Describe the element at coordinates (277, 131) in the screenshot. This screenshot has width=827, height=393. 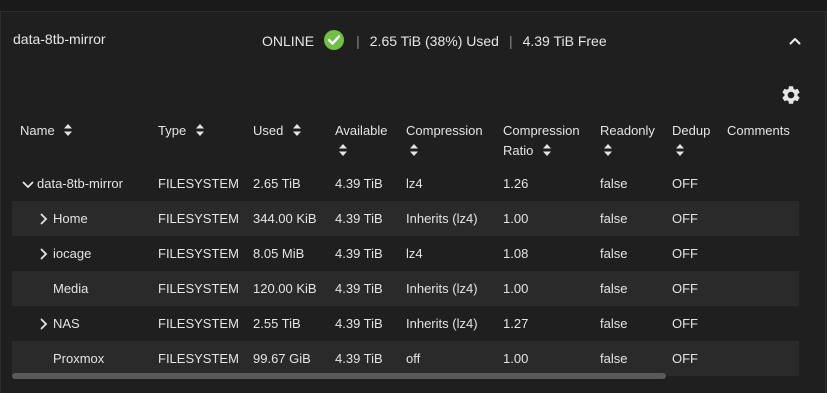
I see `column-header-used: Used` at that location.